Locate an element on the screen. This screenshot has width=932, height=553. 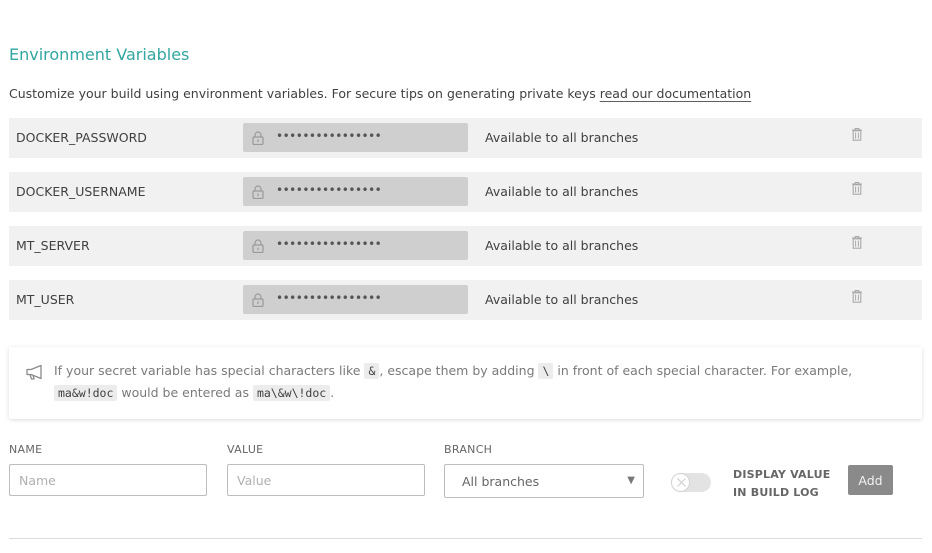
close-icon is located at coordinates (681, 482).